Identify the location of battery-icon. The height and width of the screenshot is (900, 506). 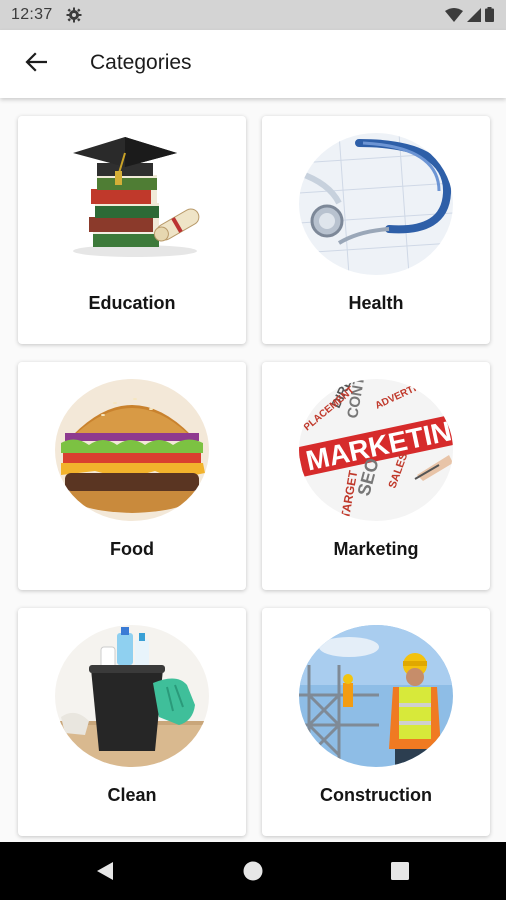
(489, 17).